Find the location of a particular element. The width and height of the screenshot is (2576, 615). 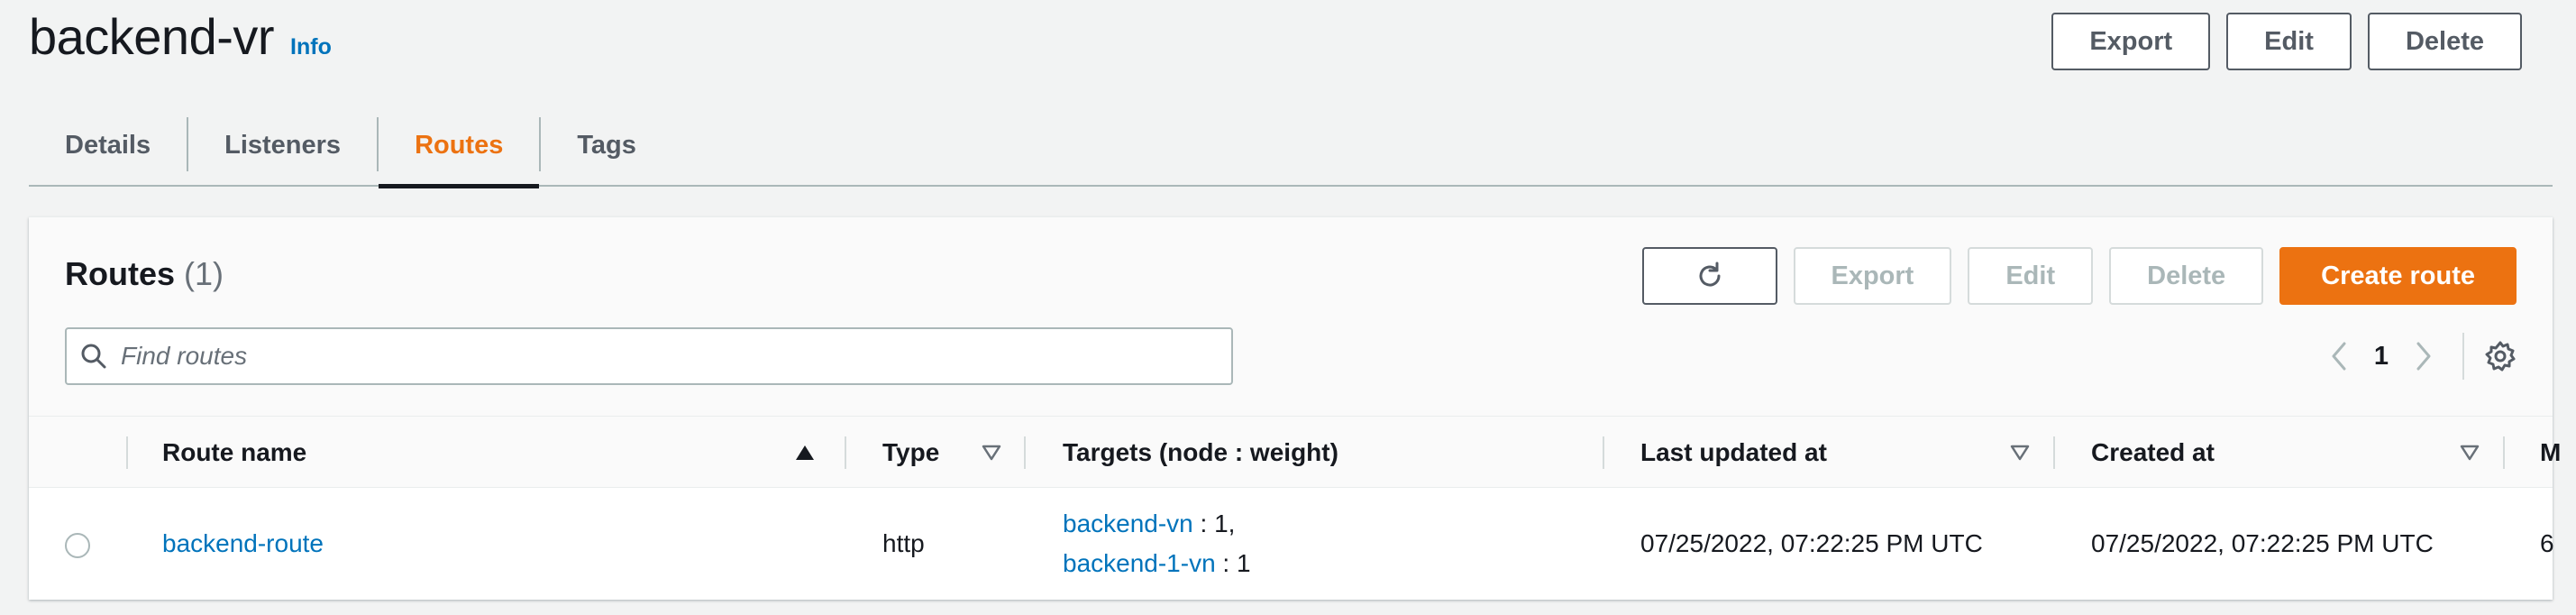

delete-route-button: Delete is located at coordinates (2186, 276).